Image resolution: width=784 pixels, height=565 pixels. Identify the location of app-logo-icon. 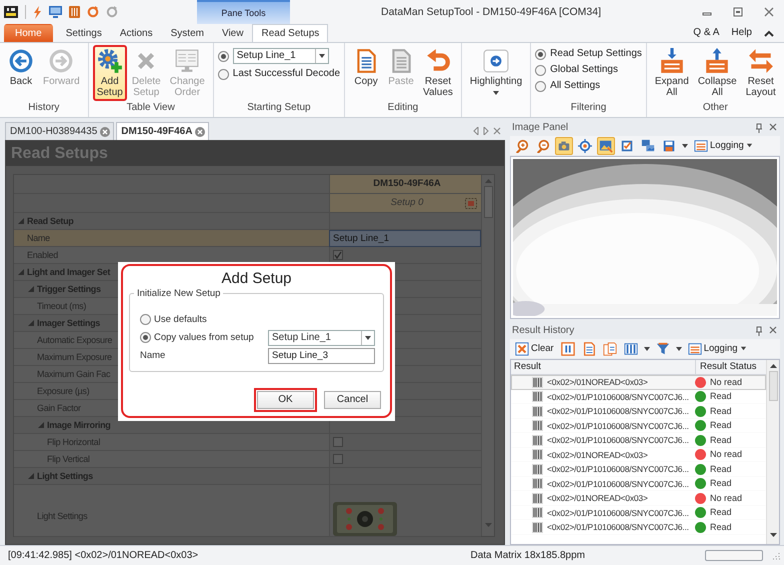
(11, 12).